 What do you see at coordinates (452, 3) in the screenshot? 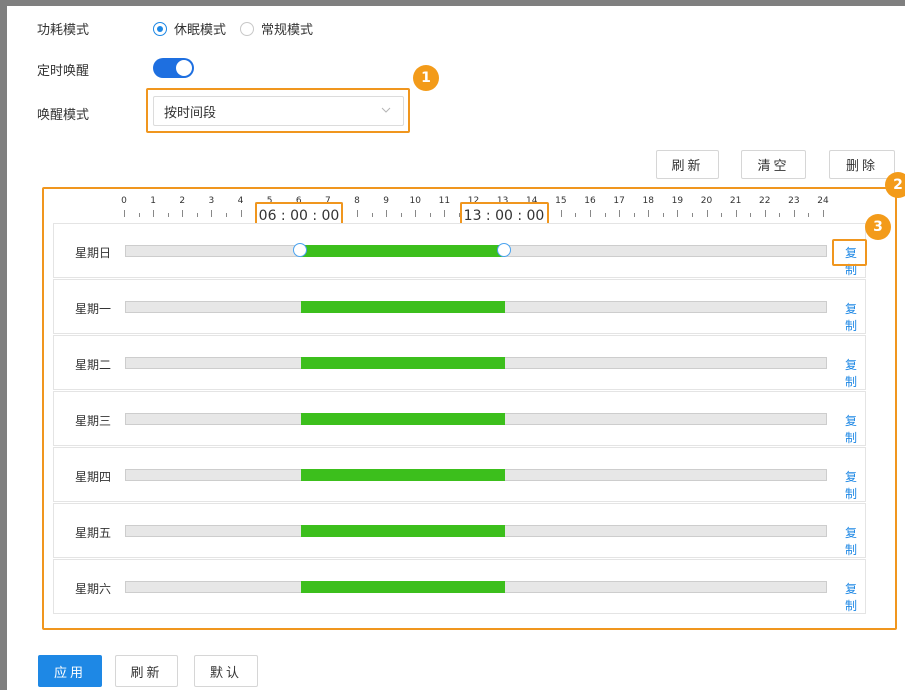
I see `window-top-border` at bounding box center [452, 3].